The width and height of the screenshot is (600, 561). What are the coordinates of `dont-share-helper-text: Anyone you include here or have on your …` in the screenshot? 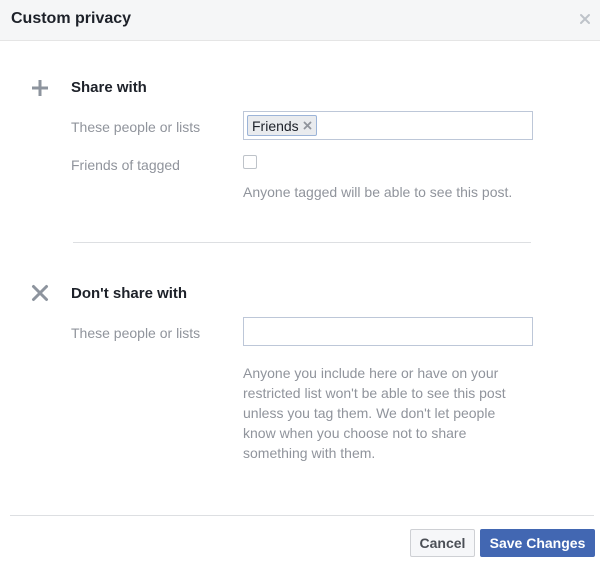 It's located at (374, 413).